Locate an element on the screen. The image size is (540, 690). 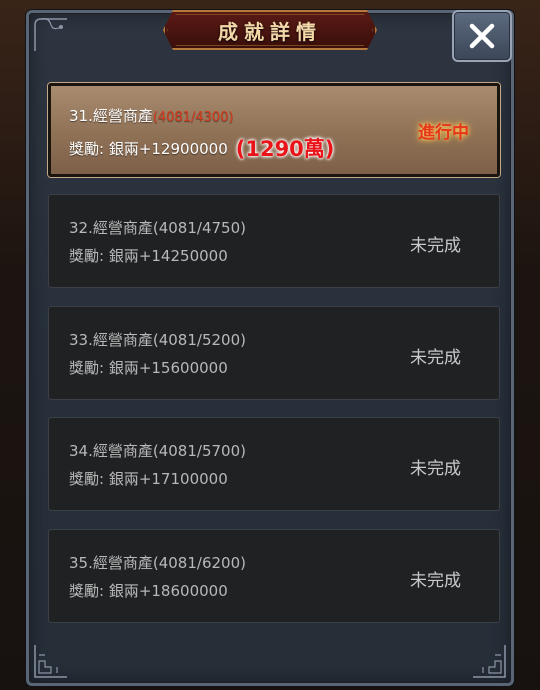
close-button is located at coordinates (482, 36).